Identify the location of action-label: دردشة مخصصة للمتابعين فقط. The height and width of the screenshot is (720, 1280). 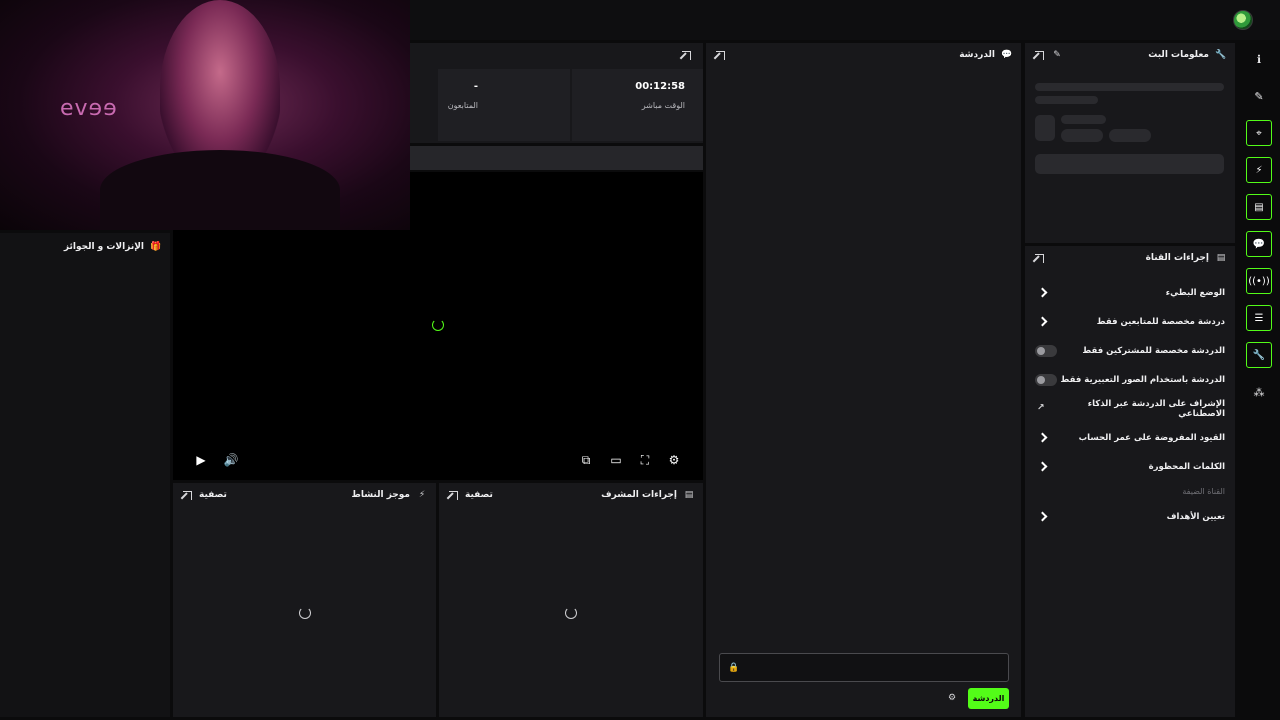
(1160, 321).